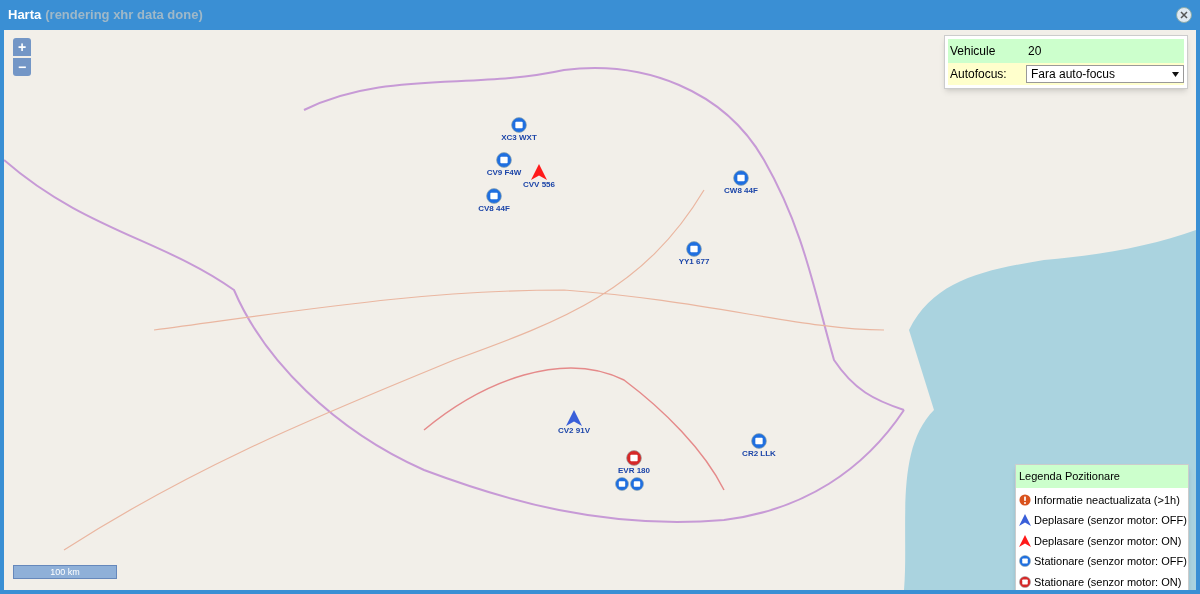 This screenshot has height=594, width=1200. What do you see at coordinates (694, 262) in the screenshot?
I see `vehicle-label: YY1 677` at bounding box center [694, 262].